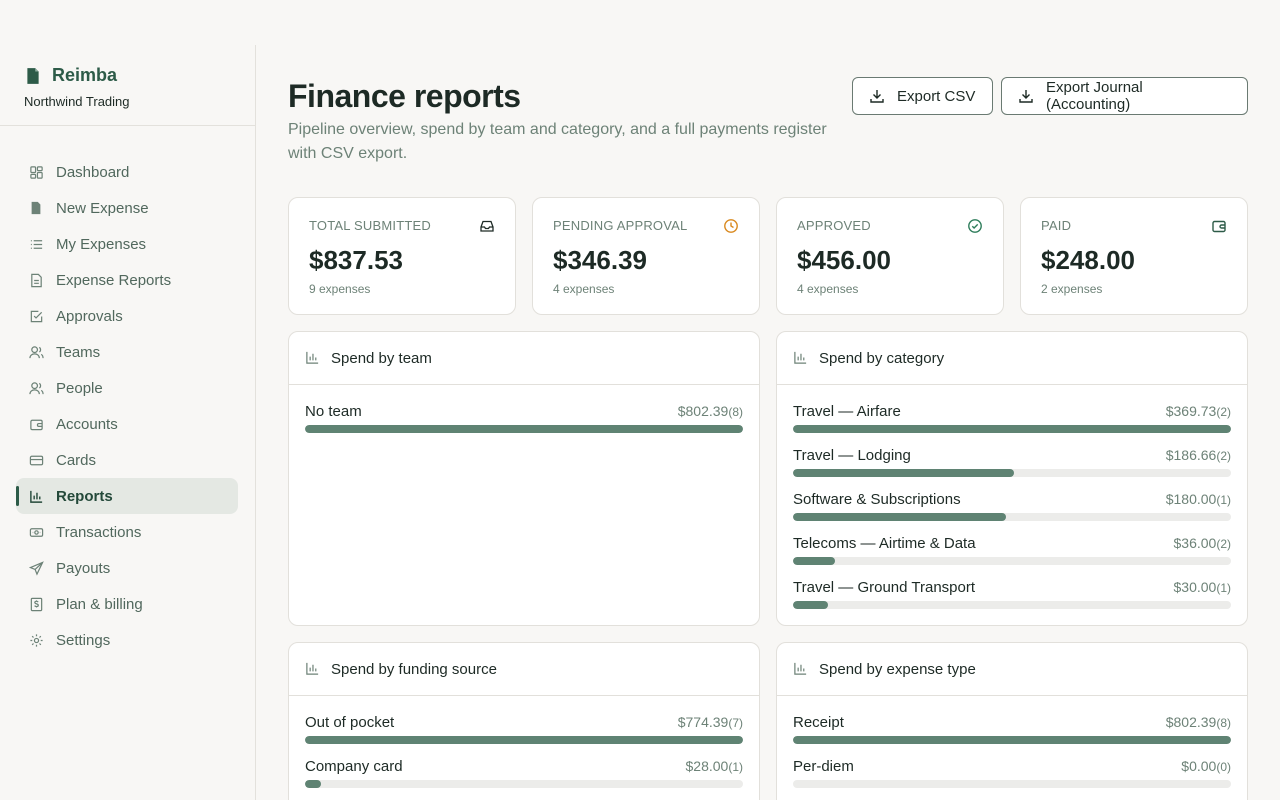 This screenshot has height=800, width=1280. I want to click on sidebar-item-label: Plan & billing, so click(99, 604).